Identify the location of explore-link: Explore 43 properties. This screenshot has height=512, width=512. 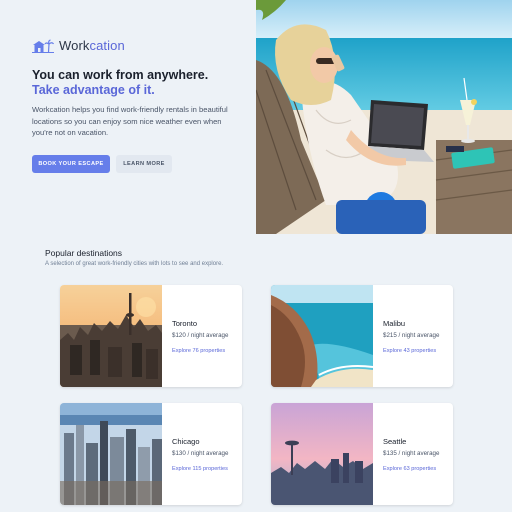
(418, 351).